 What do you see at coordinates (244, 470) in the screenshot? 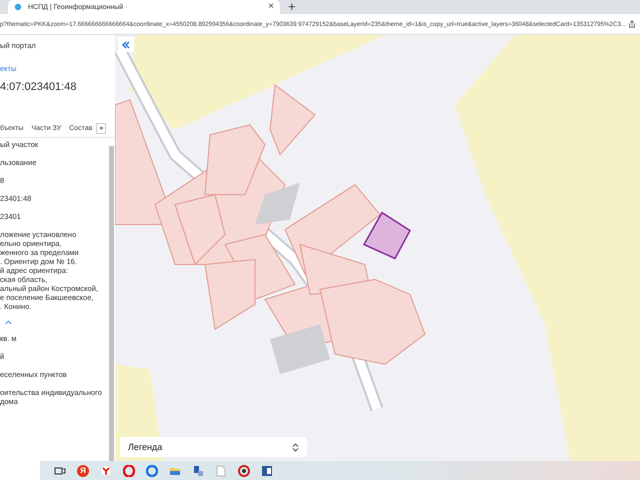
I see `app-icon` at bounding box center [244, 470].